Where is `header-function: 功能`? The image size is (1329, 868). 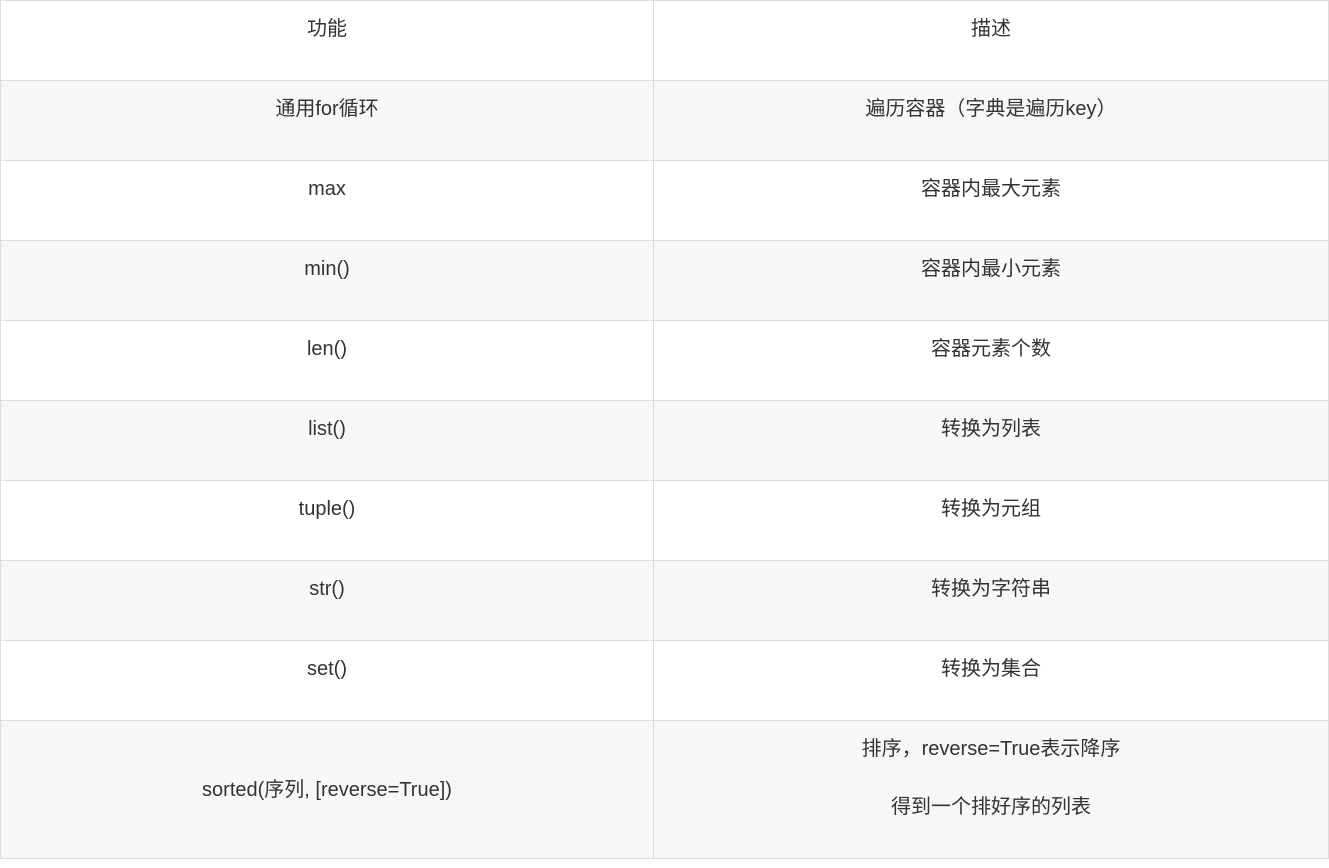
header-function: 功能 is located at coordinates (327, 40).